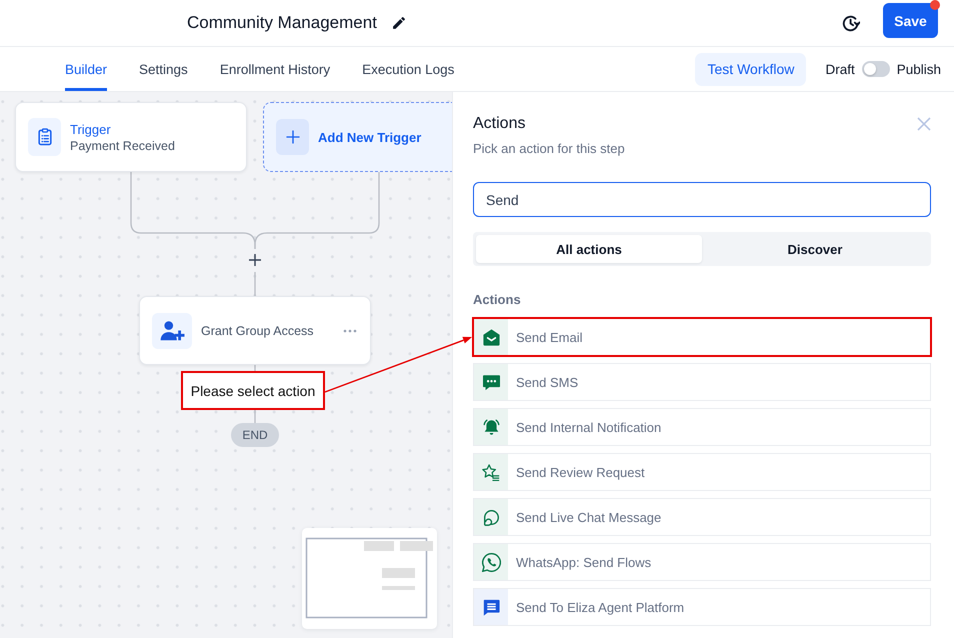 This screenshot has width=954, height=638. Describe the element at coordinates (408, 69) in the screenshot. I see `nav-tab: Execution Logs` at that location.